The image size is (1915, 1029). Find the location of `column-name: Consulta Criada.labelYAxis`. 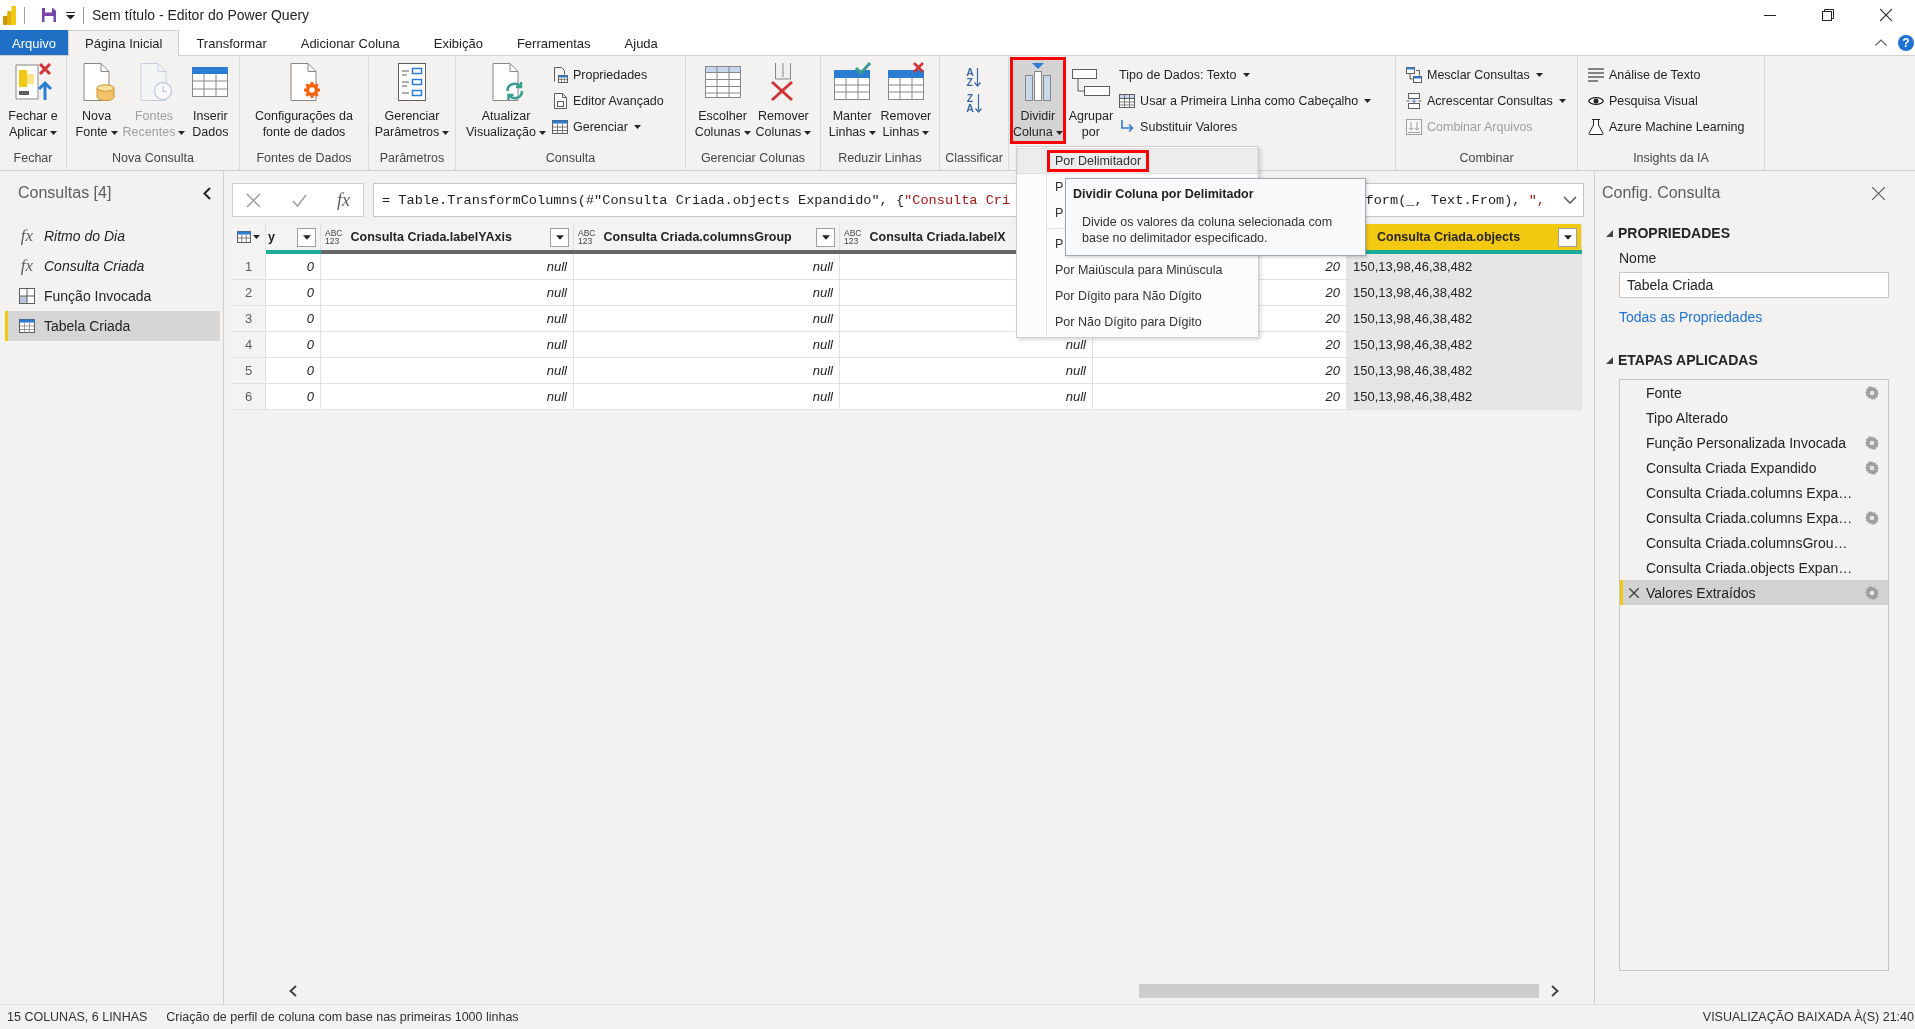

column-name: Consulta Criada.labelYAxis is located at coordinates (431, 237).